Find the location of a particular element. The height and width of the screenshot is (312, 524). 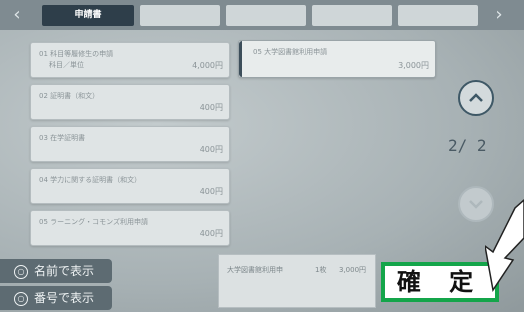

chevron-up-icon is located at coordinates (476, 97).